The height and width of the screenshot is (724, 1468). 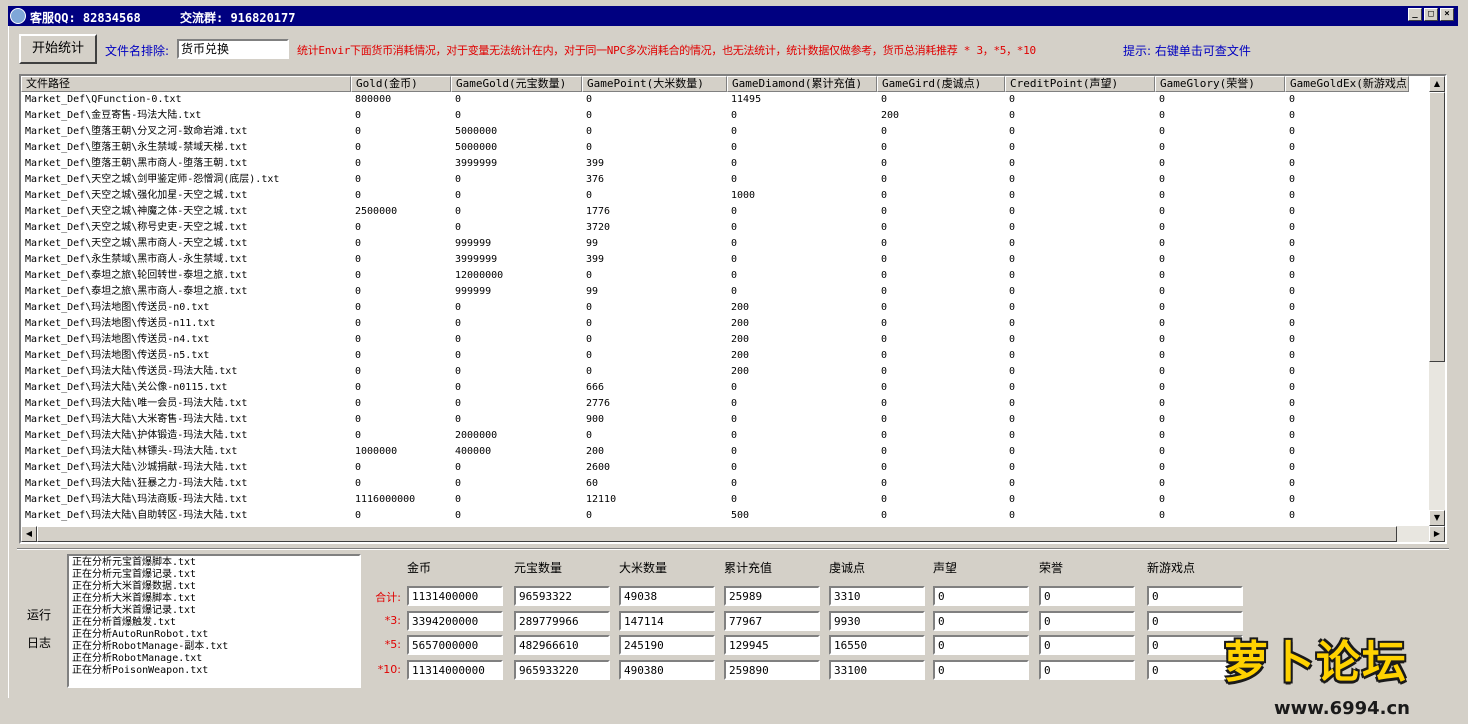 I want to click on file-path-cell: Market_Def\堕落王朝\黑市商人-堕落王朝.txt, so click(x=136, y=163).